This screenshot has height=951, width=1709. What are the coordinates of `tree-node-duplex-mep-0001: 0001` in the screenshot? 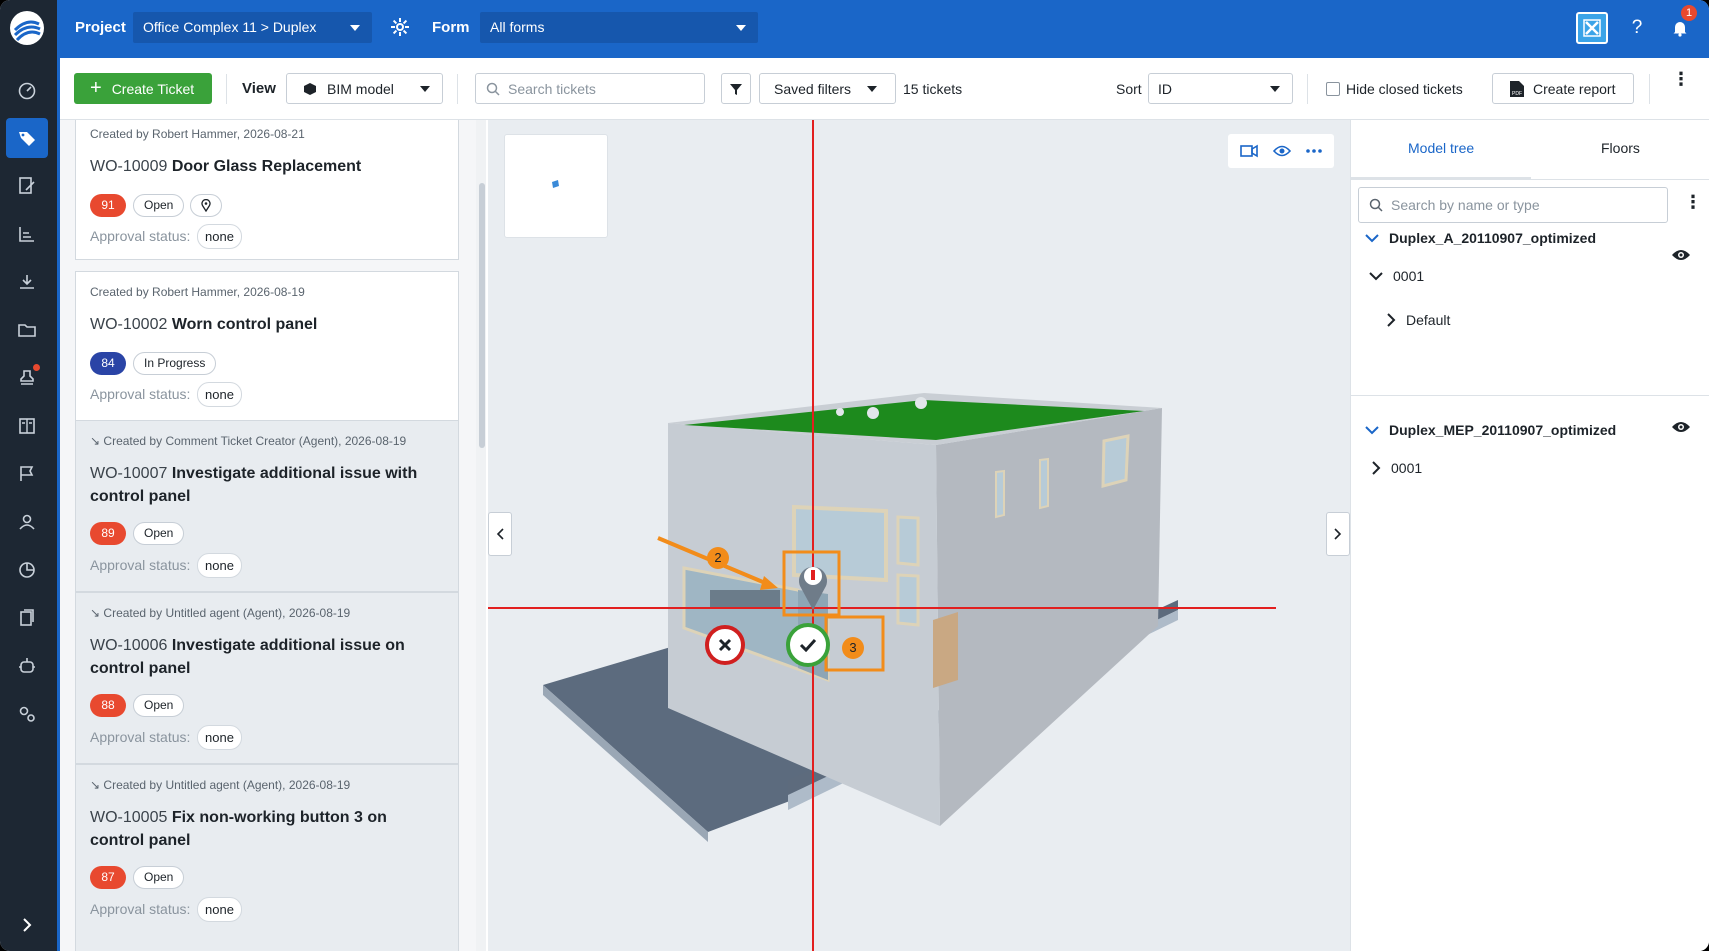 It's located at (1396, 468).